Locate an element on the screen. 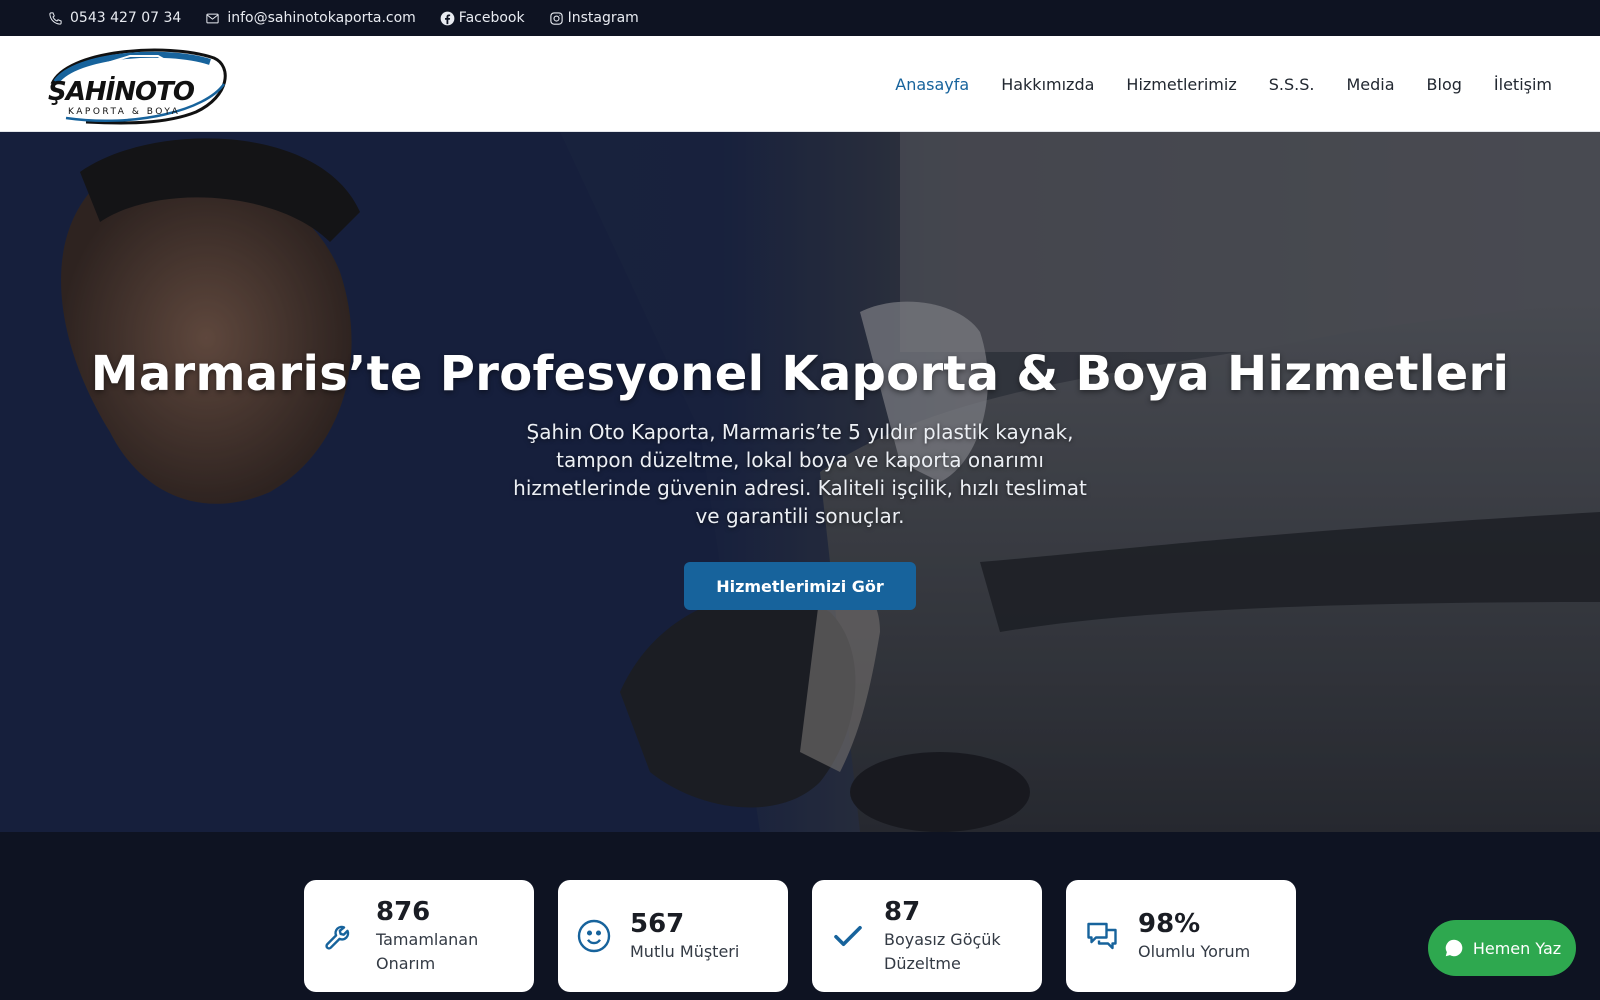 Image resolution: width=1600 pixels, height=1000 pixels. stat-text: 87 Boyasız Göçük Düzeltme is located at coordinates (954, 936).